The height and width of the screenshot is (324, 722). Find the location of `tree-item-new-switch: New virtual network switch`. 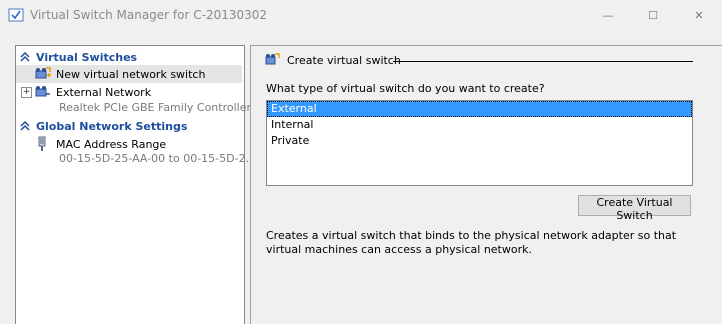

tree-item-new-switch: New virtual network switch is located at coordinates (129, 74).